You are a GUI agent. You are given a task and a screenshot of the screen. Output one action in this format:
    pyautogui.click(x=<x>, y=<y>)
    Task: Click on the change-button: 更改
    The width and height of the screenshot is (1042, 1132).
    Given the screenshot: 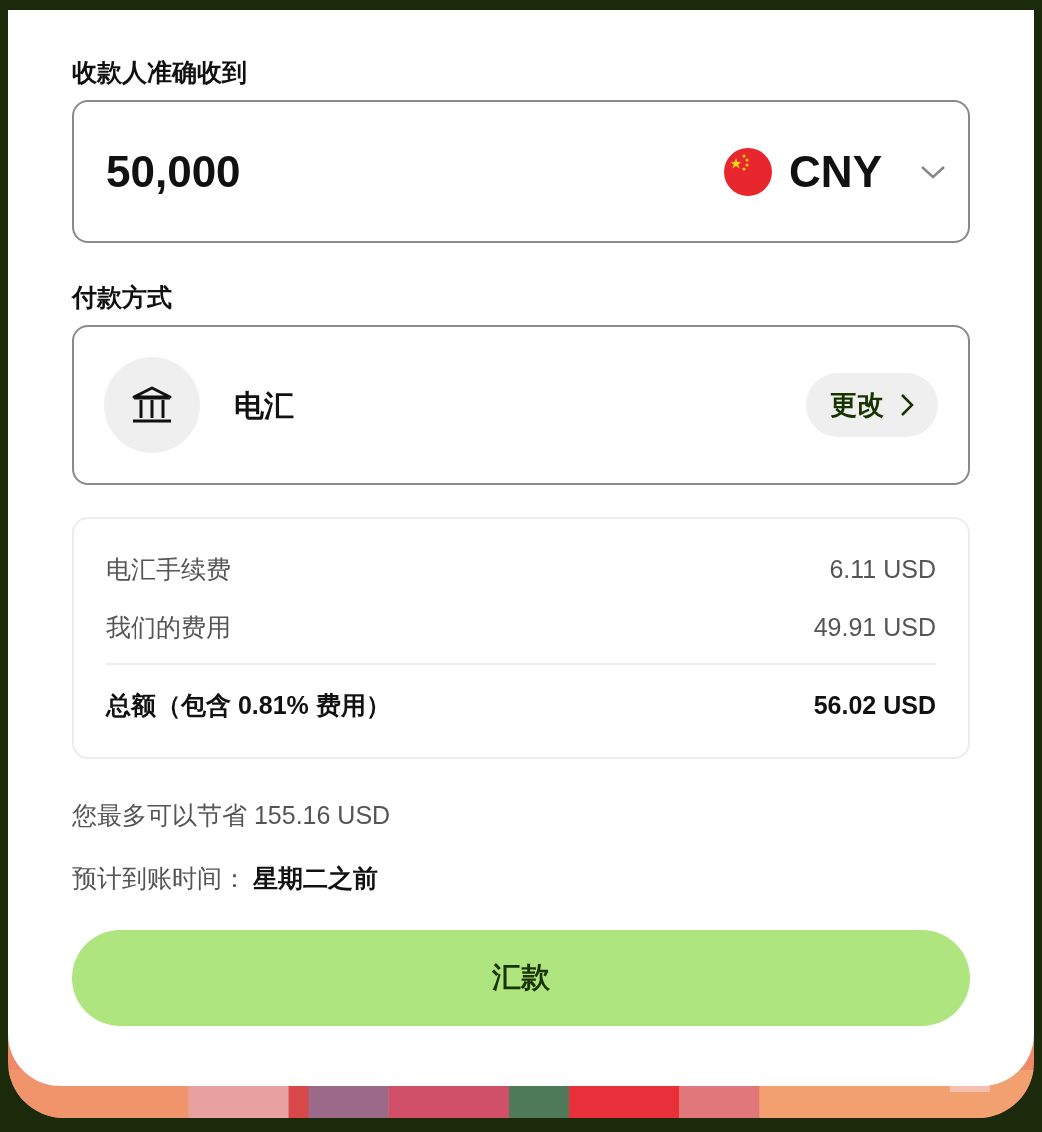 What is the action you would take?
    pyautogui.click(x=872, y=405)
    